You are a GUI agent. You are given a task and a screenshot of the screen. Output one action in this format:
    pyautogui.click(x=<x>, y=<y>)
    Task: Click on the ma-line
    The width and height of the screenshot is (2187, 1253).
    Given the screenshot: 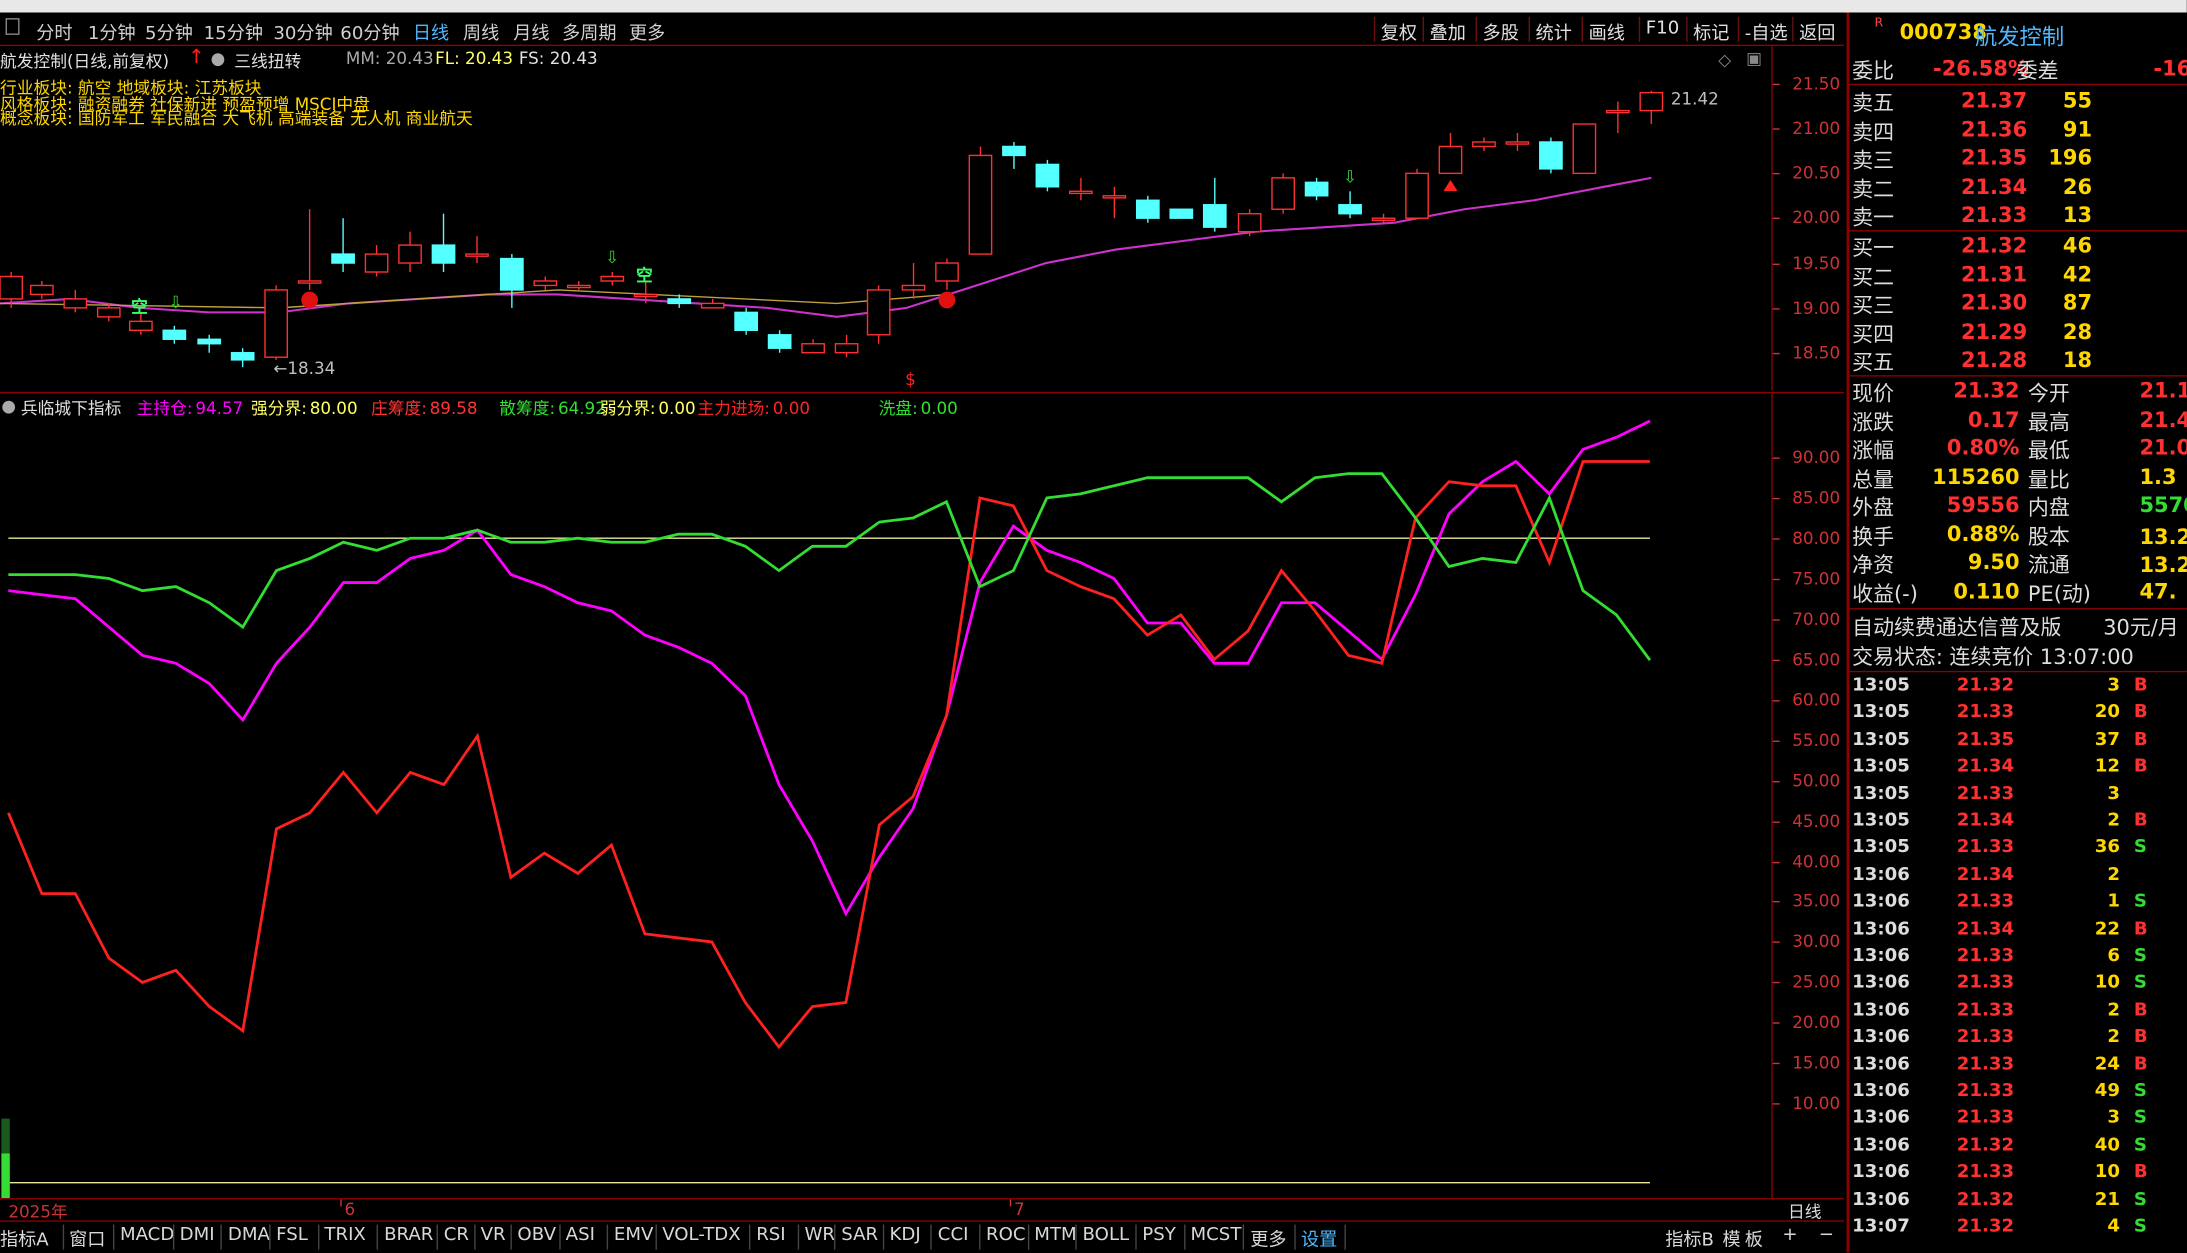 What is the action you would take?
    pyautogui.click(x=826, y=247)
    